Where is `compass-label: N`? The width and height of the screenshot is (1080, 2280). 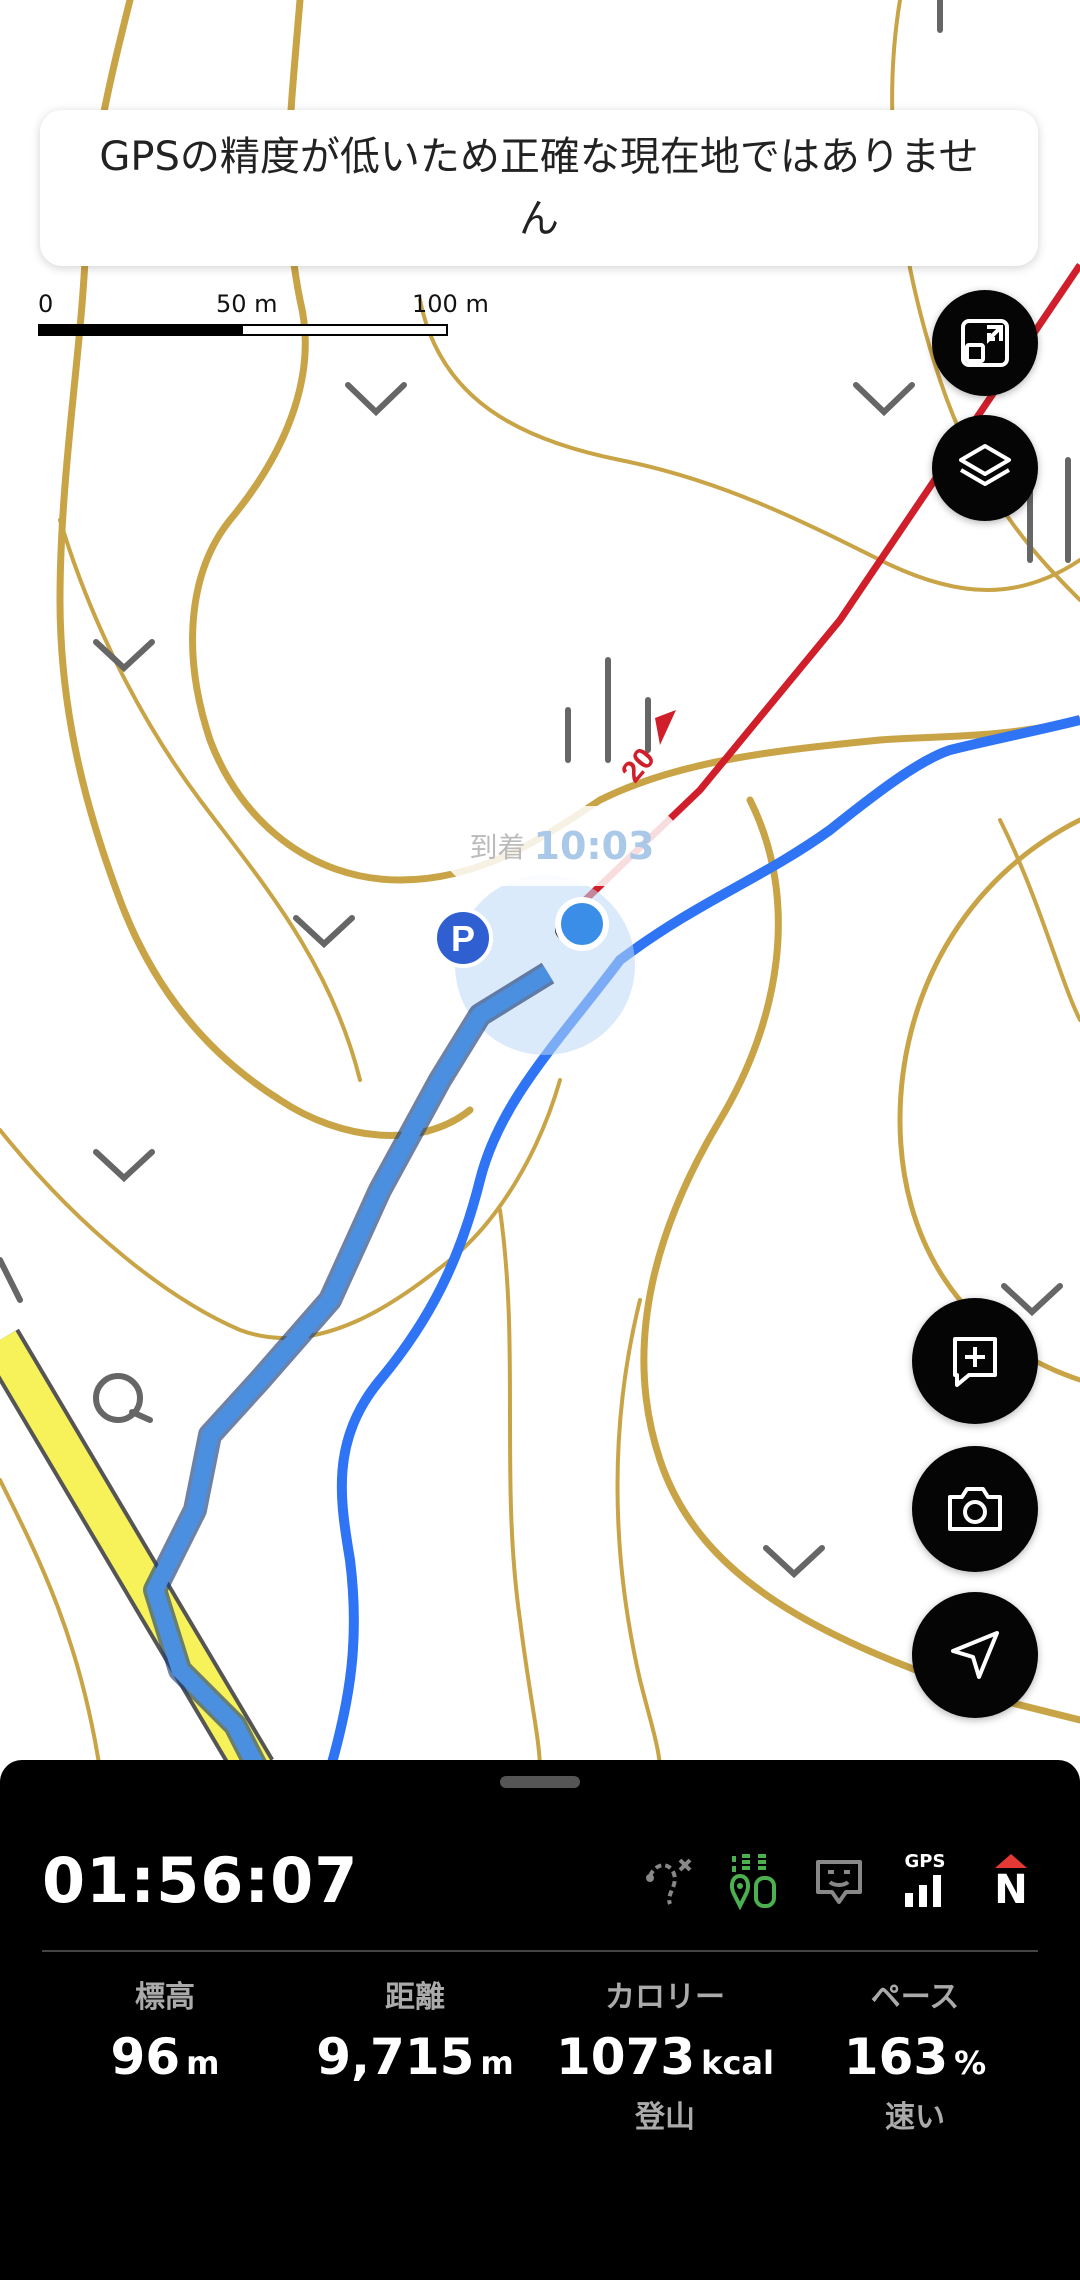 compass-label: N is located at coordinates (1011, 1890).